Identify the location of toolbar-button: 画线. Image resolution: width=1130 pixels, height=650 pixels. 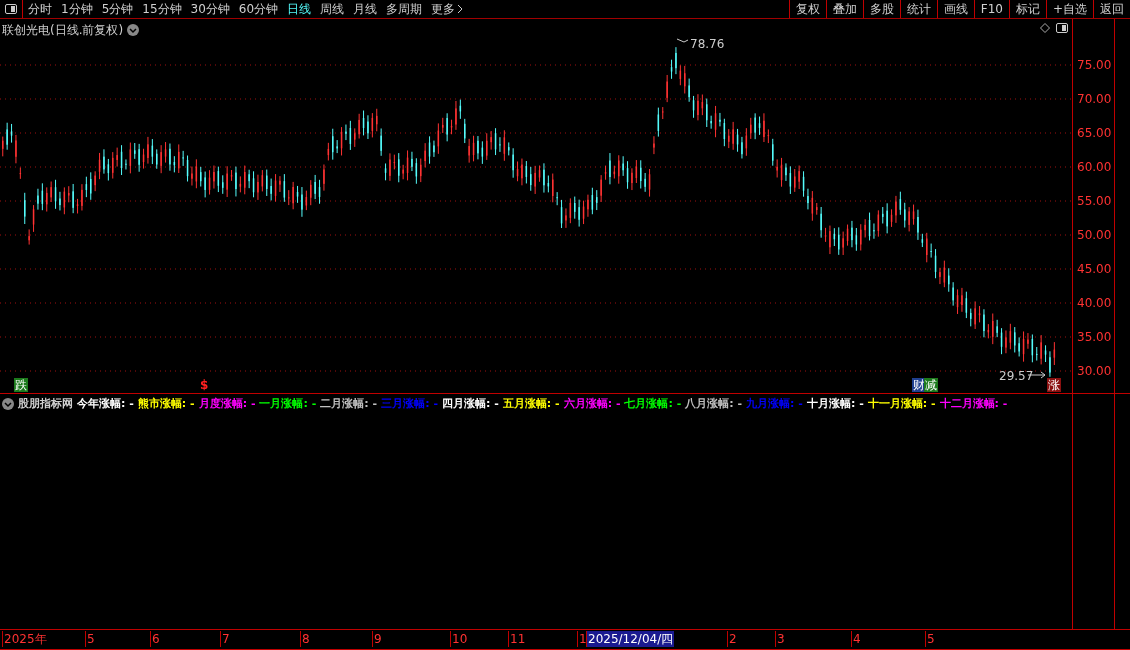
(955, 9).